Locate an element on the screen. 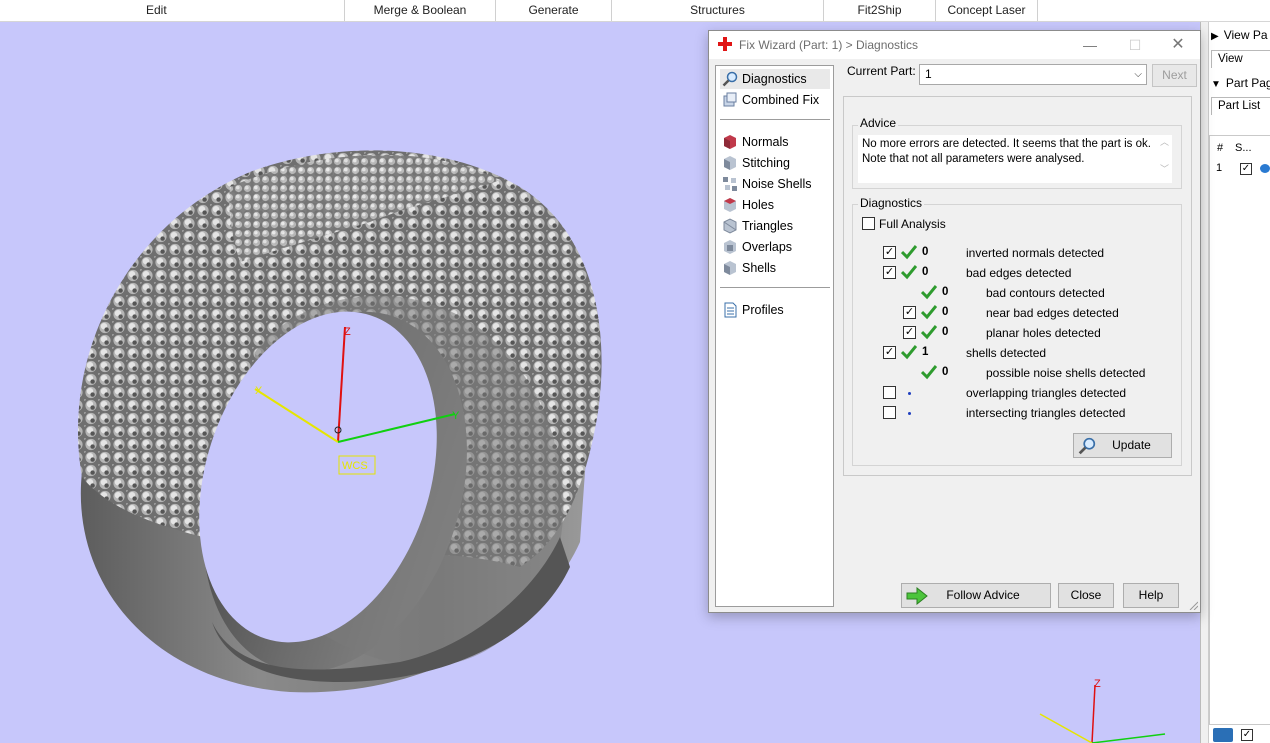 The image size is (1270, 743). panel-splitter is located at coordinates (1205, 382).